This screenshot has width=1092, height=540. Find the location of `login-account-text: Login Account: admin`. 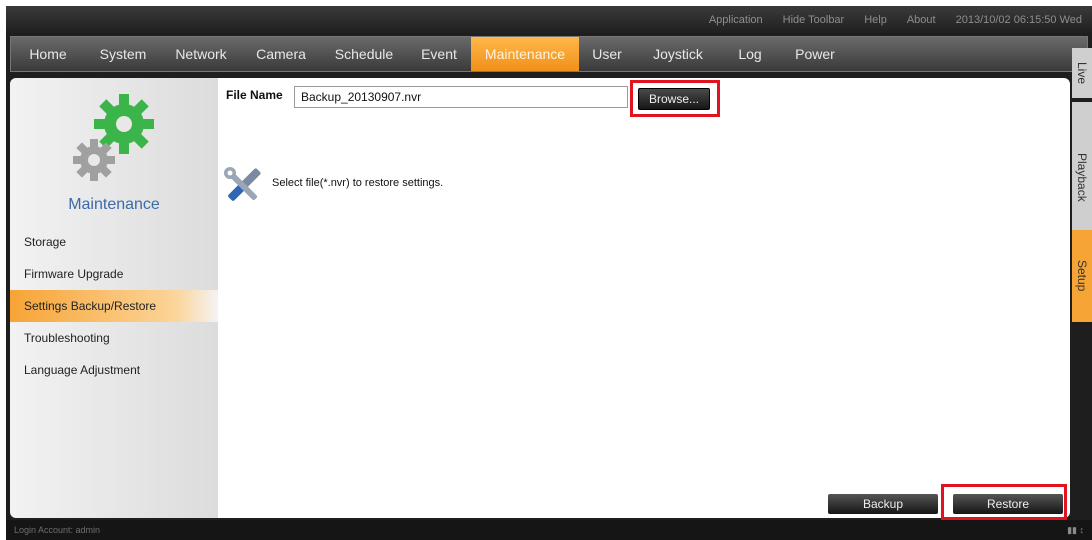

login-account-text: Login Account: admin is located at coordinates (57, 530).